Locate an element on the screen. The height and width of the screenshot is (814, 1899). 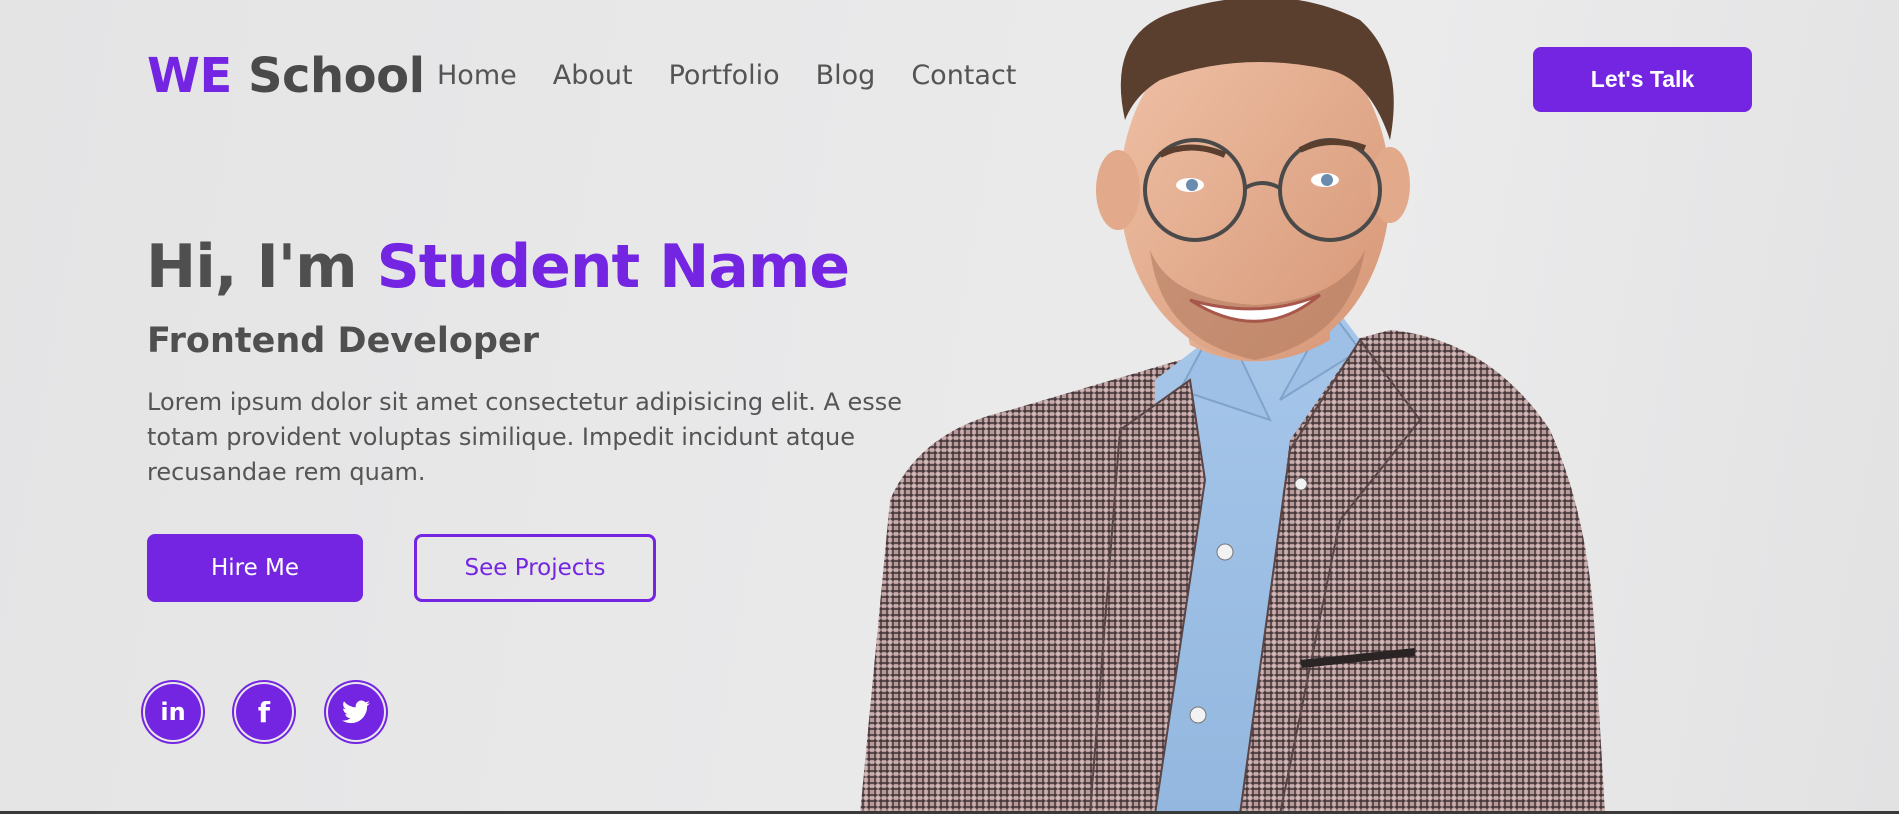
twitter-bird-shape is located at coordinates (356, 712).